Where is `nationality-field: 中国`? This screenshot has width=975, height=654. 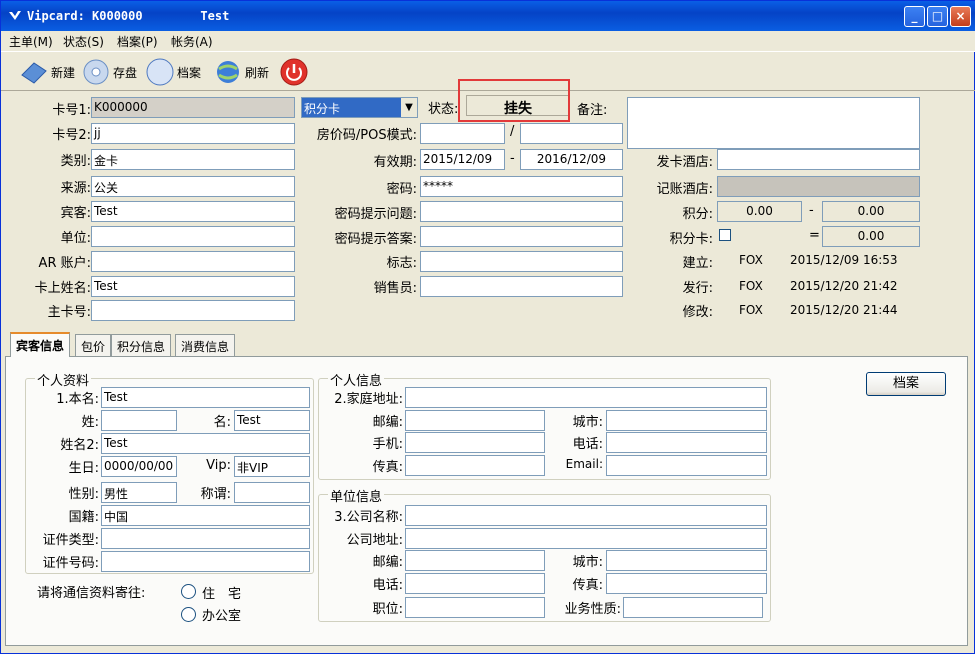
nationality-field: 中国 is located at coordinates (205, 515).